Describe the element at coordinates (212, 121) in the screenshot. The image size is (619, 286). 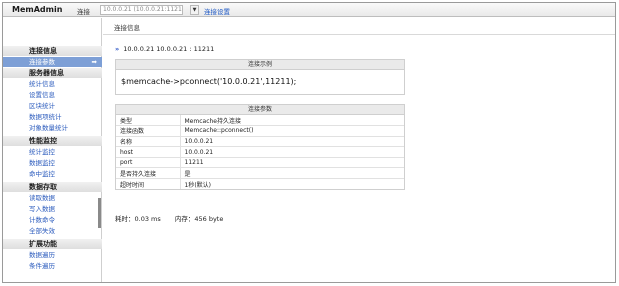
I see `param-value: Memcache持久连接` at that location.